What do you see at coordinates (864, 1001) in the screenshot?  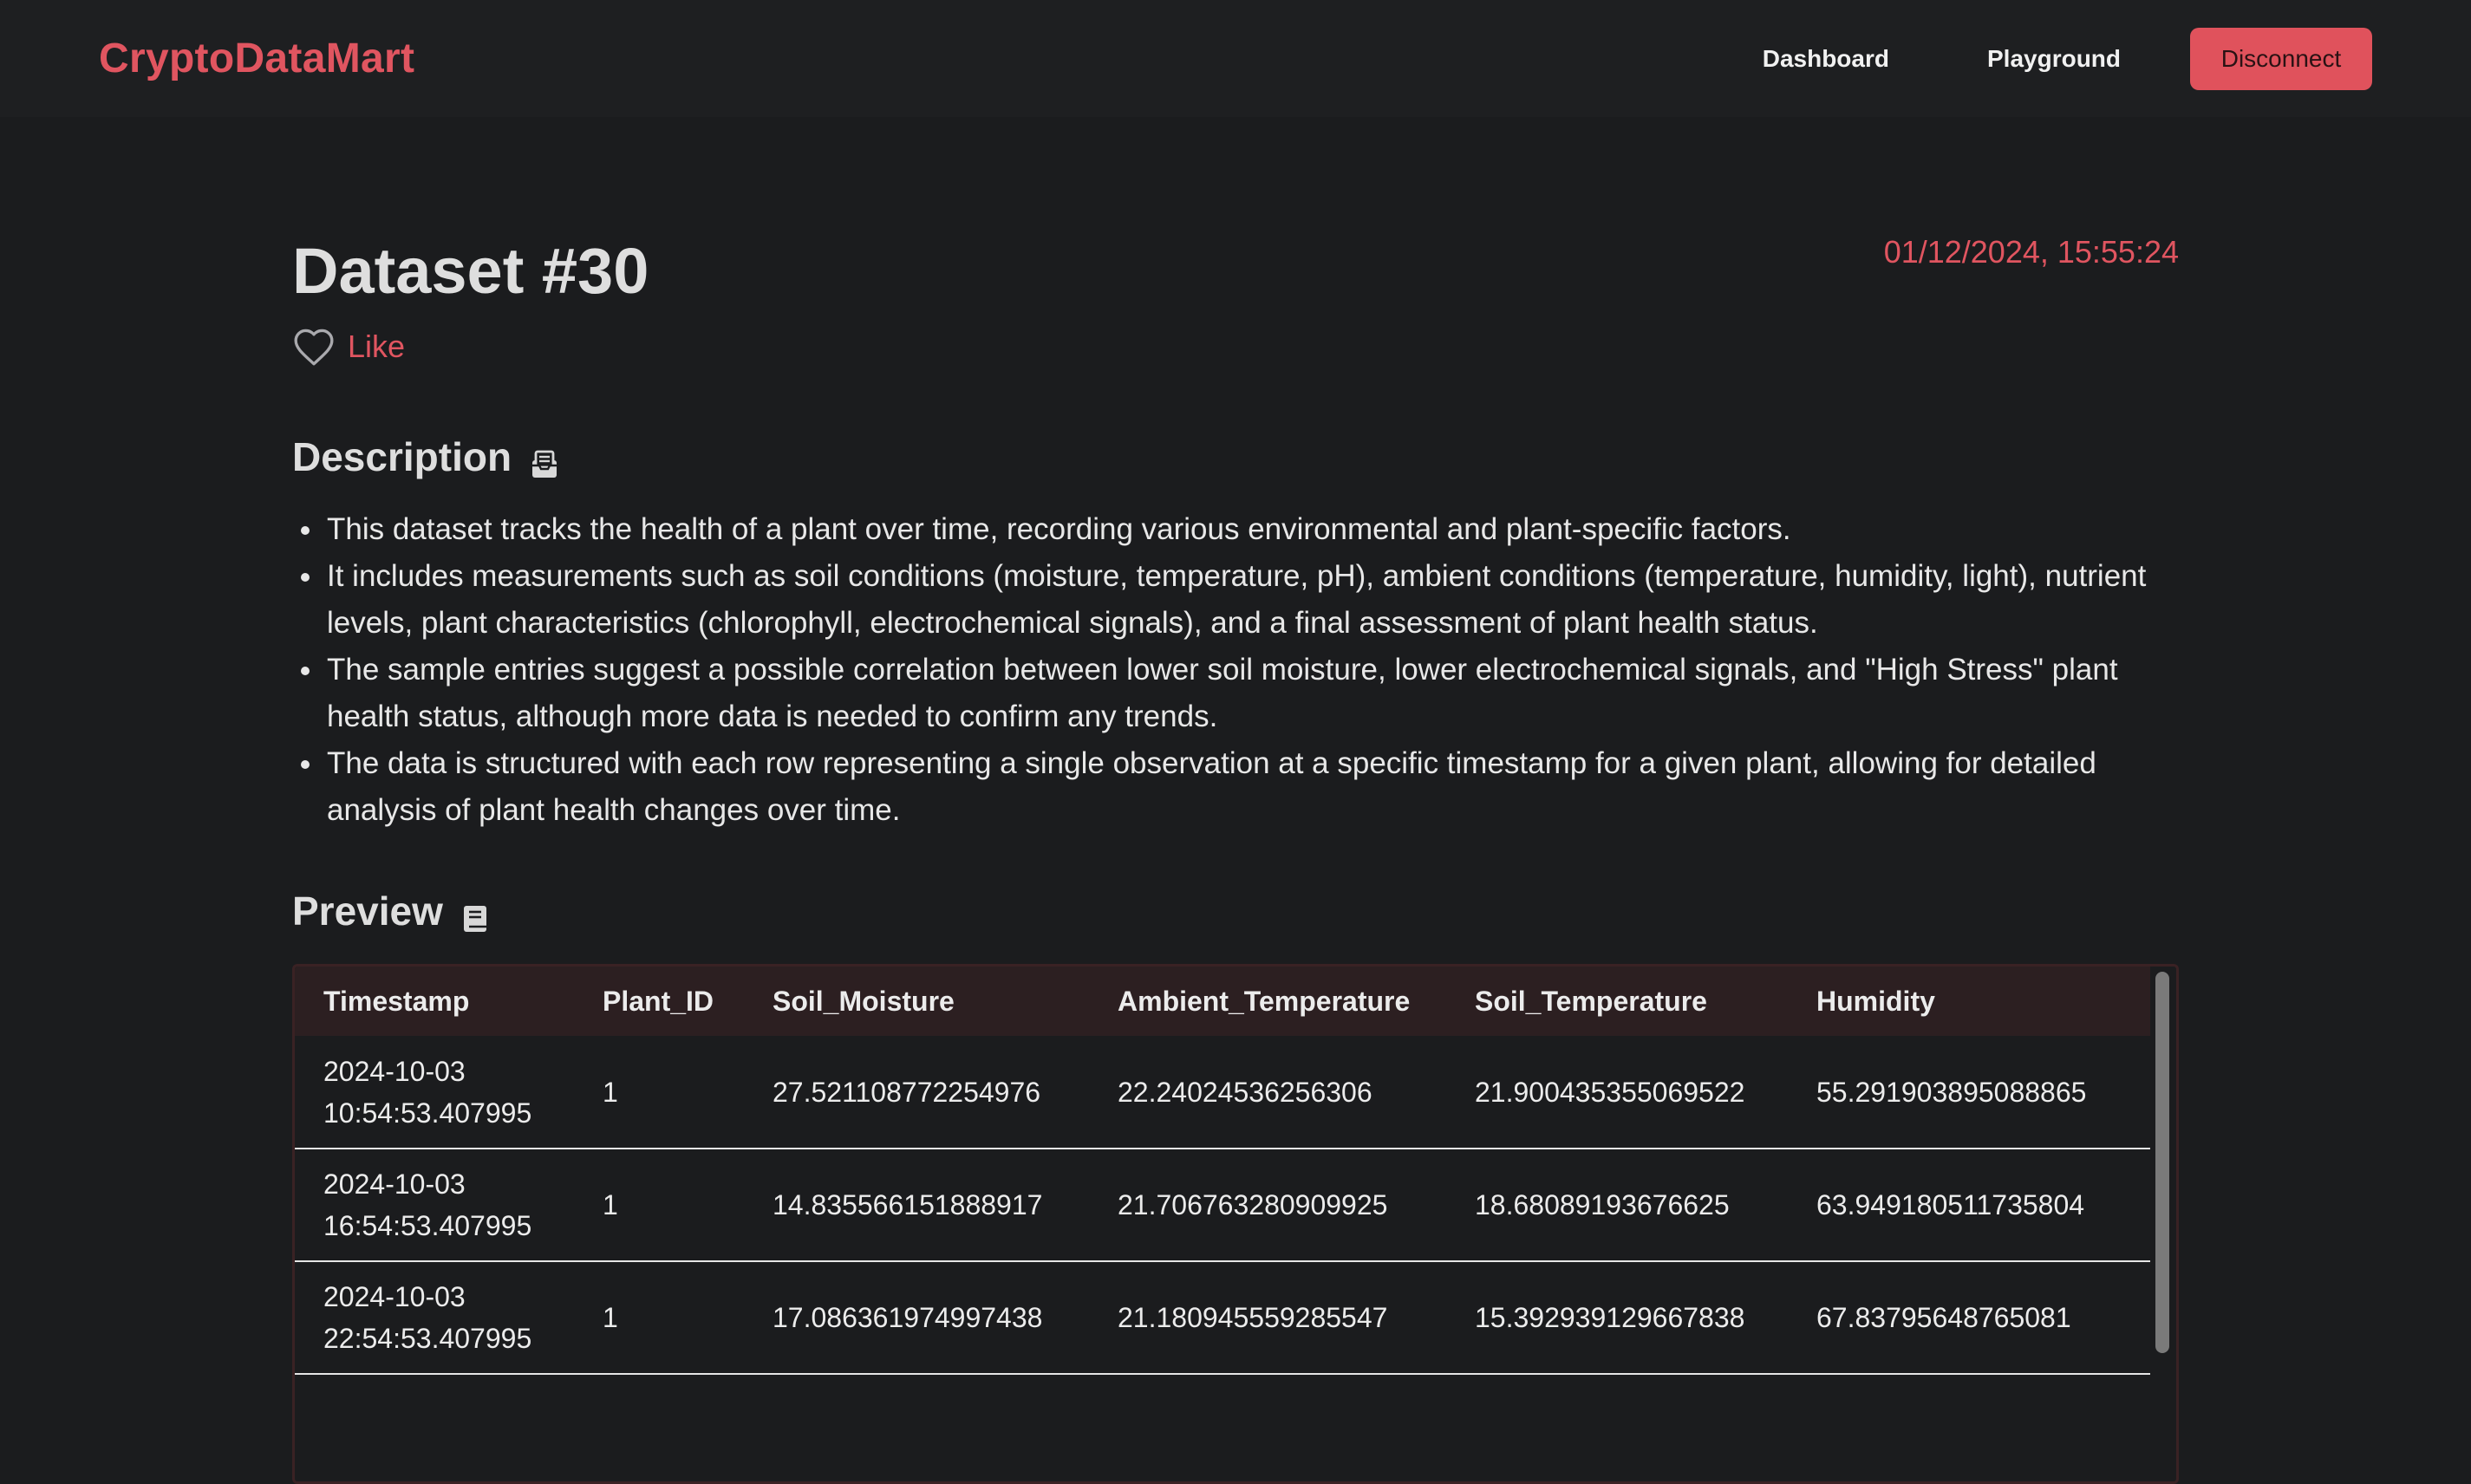 I see `column-header-soil-moisture: Soil_Moisture` at bounding box center [864, 1001].